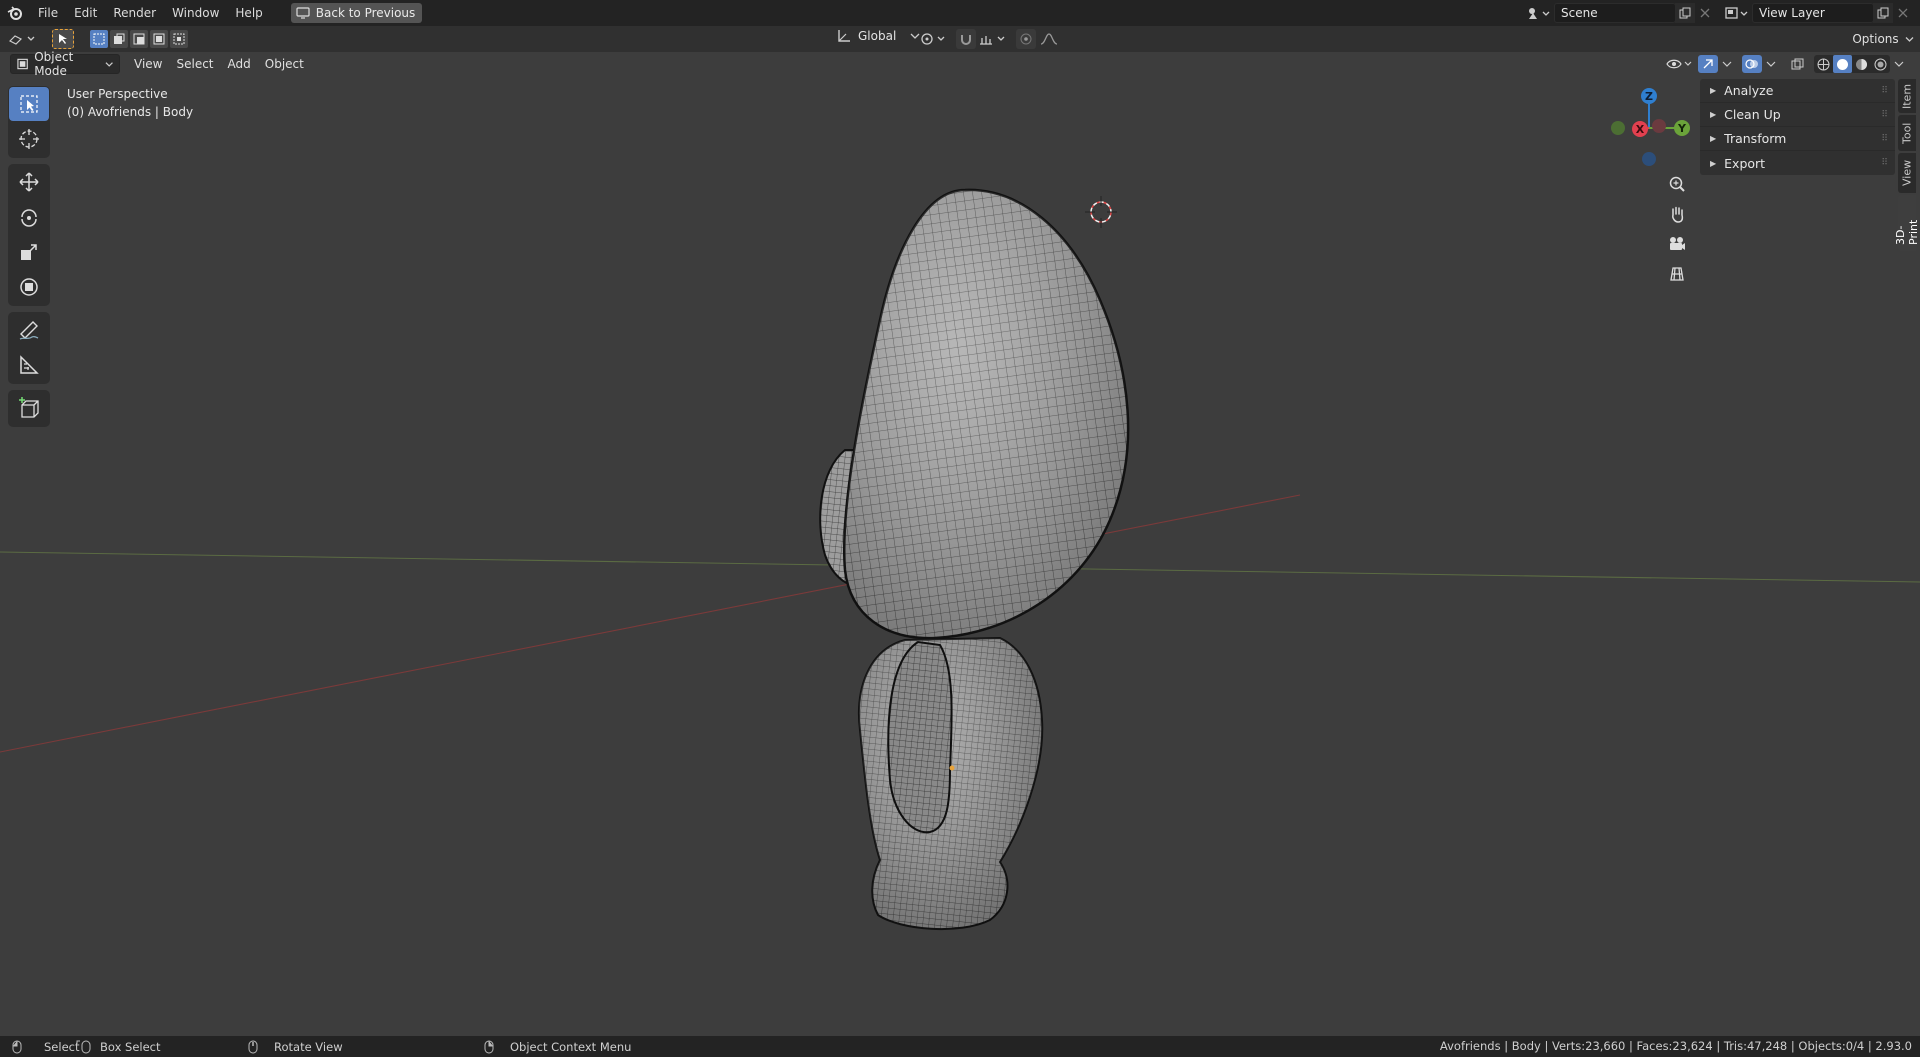 The height and width of the screenshot is (1057, 1920). What do you see at coordinates (1903, 13) in the screenshot?
I see `delete-view-layer-icon` at bounding box center [1903, 13].